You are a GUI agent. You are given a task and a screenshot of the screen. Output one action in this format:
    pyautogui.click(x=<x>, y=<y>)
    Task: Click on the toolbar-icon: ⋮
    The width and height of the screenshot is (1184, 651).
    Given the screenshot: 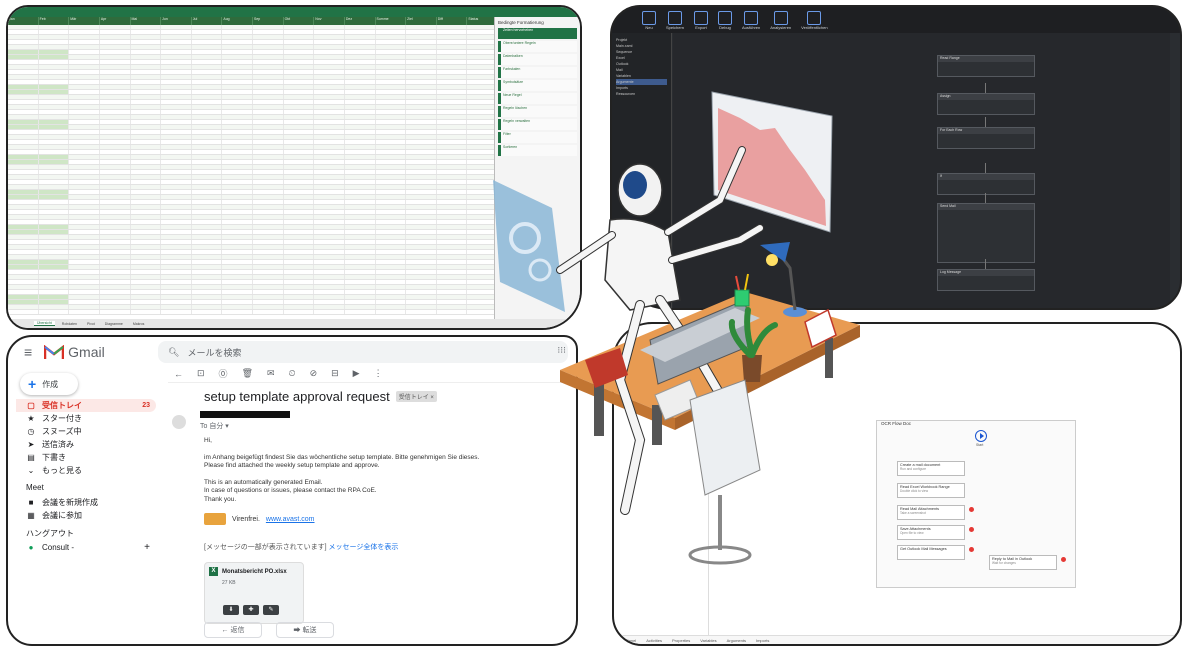 What is the action you would take?
    pyautogui.click(x=378, y=373)
    